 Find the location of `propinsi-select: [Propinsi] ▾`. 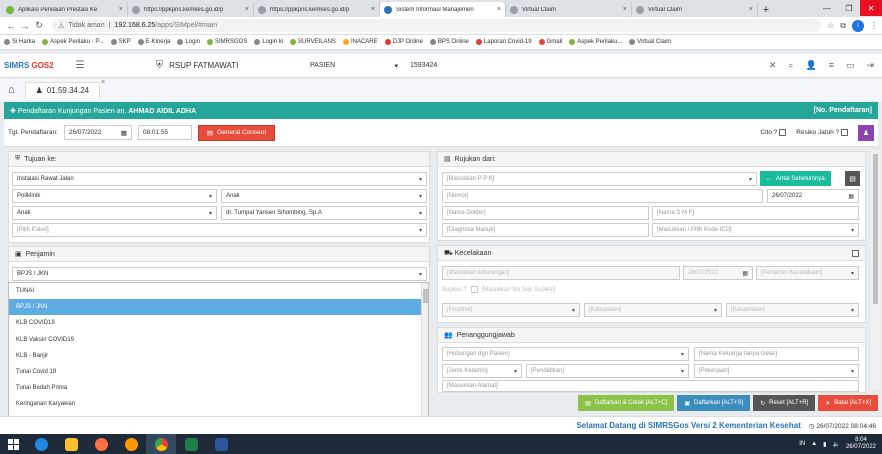

propinsi-select: [Propinsi] ▾ is located at coordinates (511, 310).